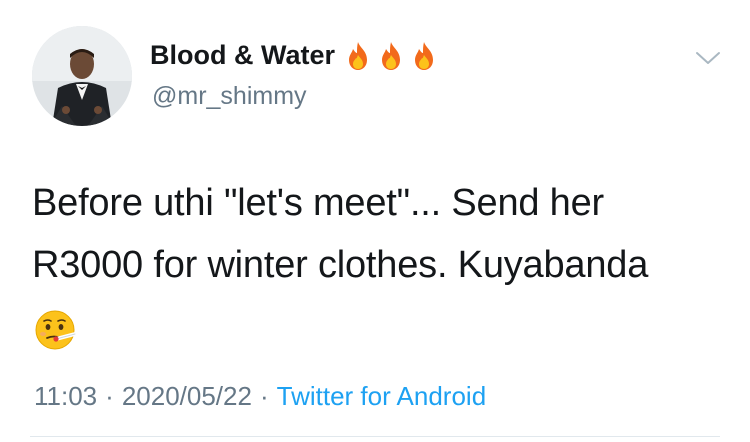 The image size is (750, 442). What do you see at coordinates (56, 330) in the screenshot?
I see `face-with-thermometer-icon` at bounding box center [56, 330].